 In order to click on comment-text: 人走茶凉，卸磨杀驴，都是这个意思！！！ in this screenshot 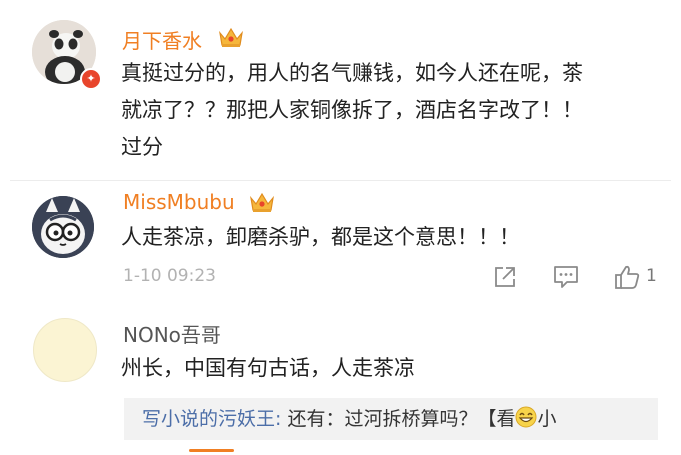, I will do `click(320, 237)`.